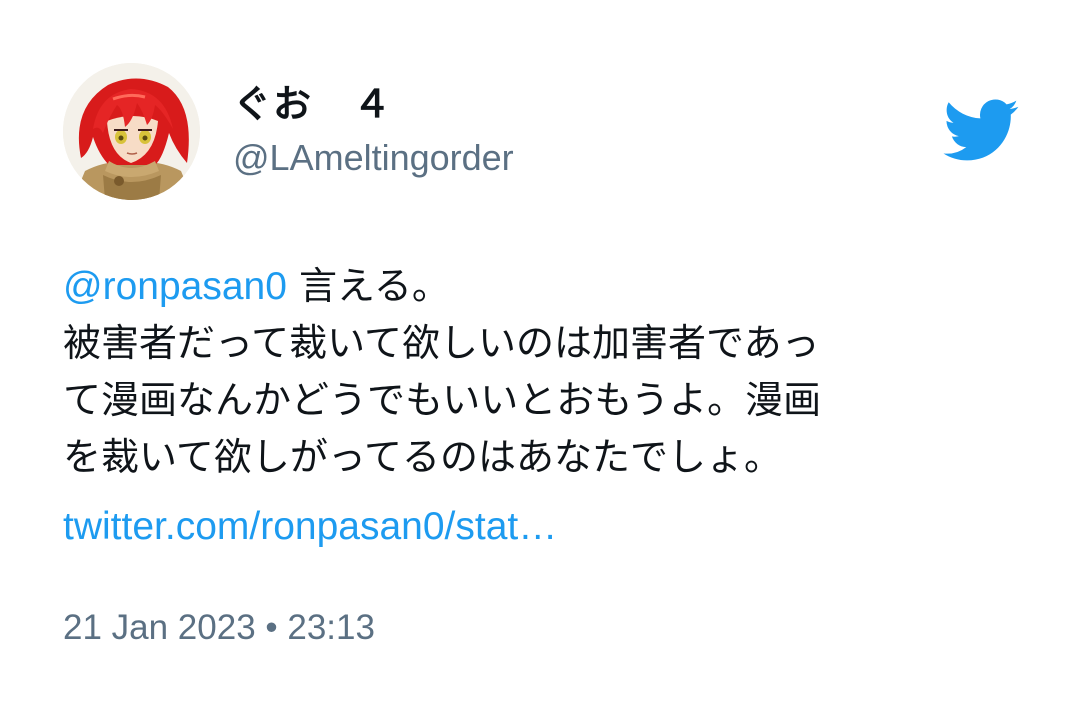  I want to click on tweet-line: @ronpasan0 言える。, so click(553, 286).